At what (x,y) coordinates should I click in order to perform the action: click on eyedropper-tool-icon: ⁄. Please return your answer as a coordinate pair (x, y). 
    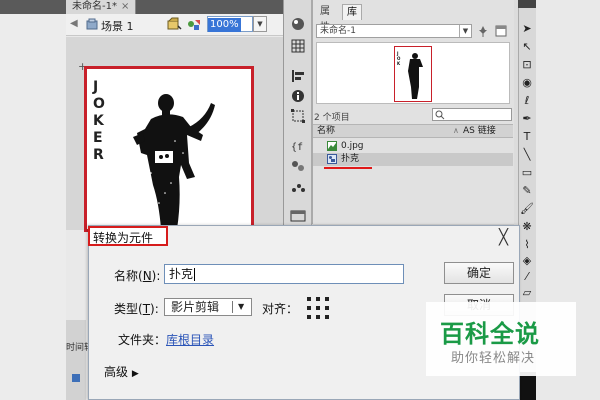
    Looking at the image, I should click on (527, 277).